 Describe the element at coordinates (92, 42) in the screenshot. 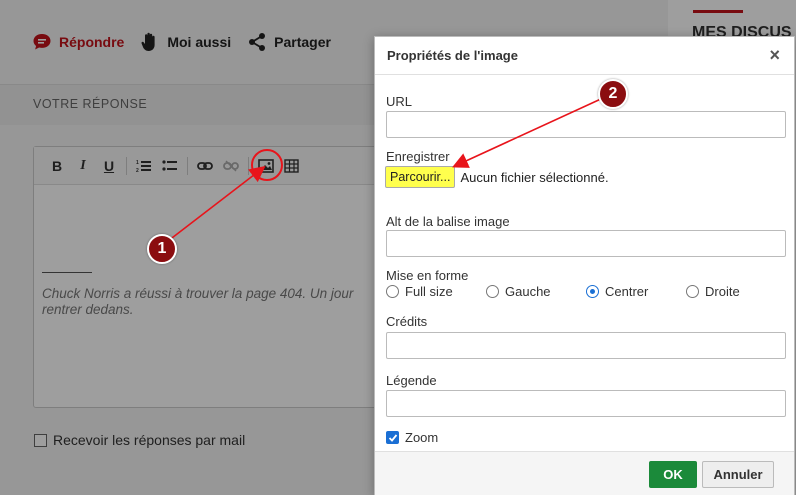

I see `reply-label: Répondre` at that location.